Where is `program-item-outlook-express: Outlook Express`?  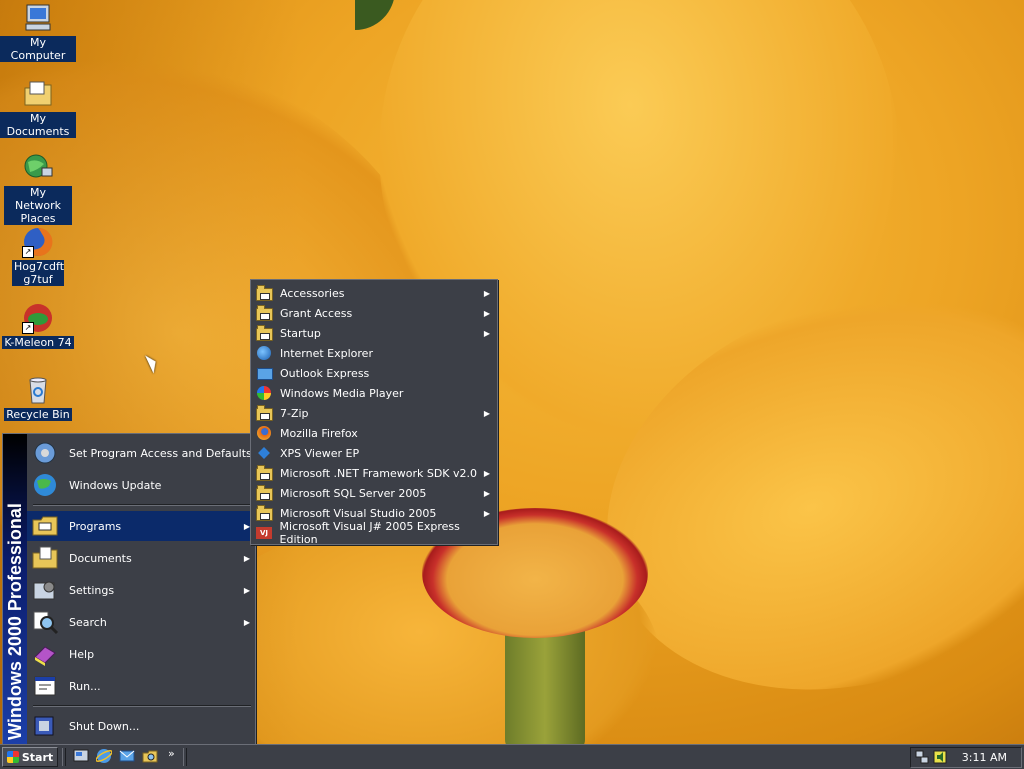 program-item-outlook-express: Outlook Express is located at coordinates (374, 373).